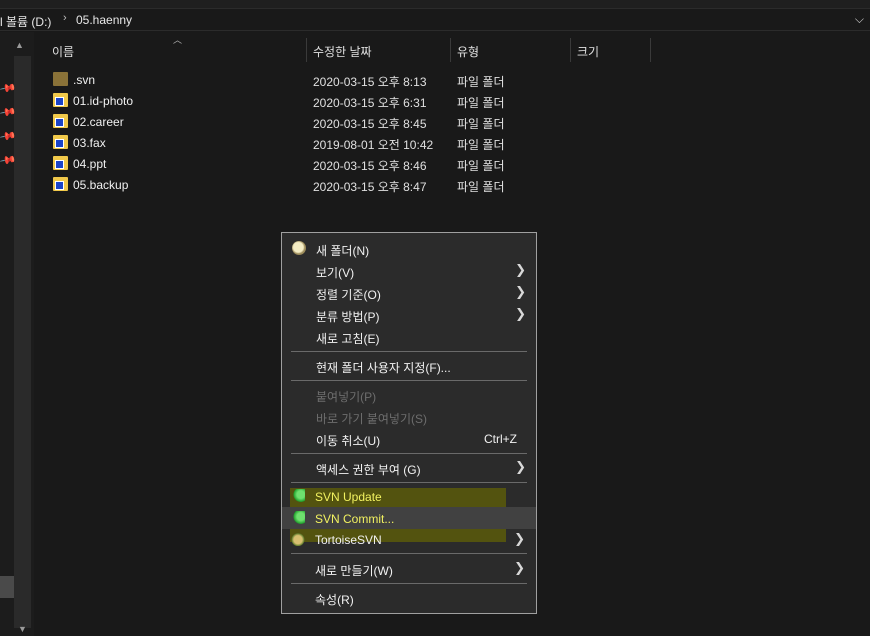  Describe the element at coordinates (19, 45) in the screenshot. I see `scroll-up-icon: ▲` at that location.